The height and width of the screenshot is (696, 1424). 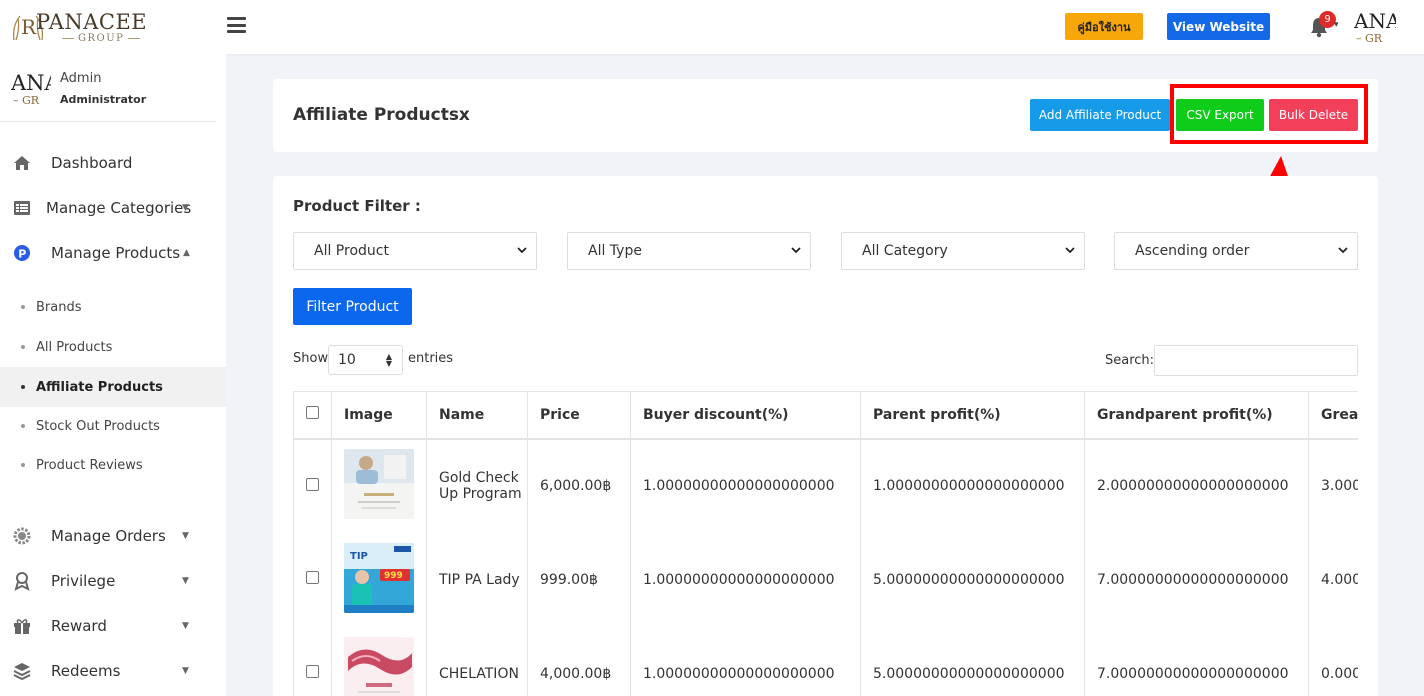 I want to click on view-website-button: View Website, so click(x=1218, y=26).